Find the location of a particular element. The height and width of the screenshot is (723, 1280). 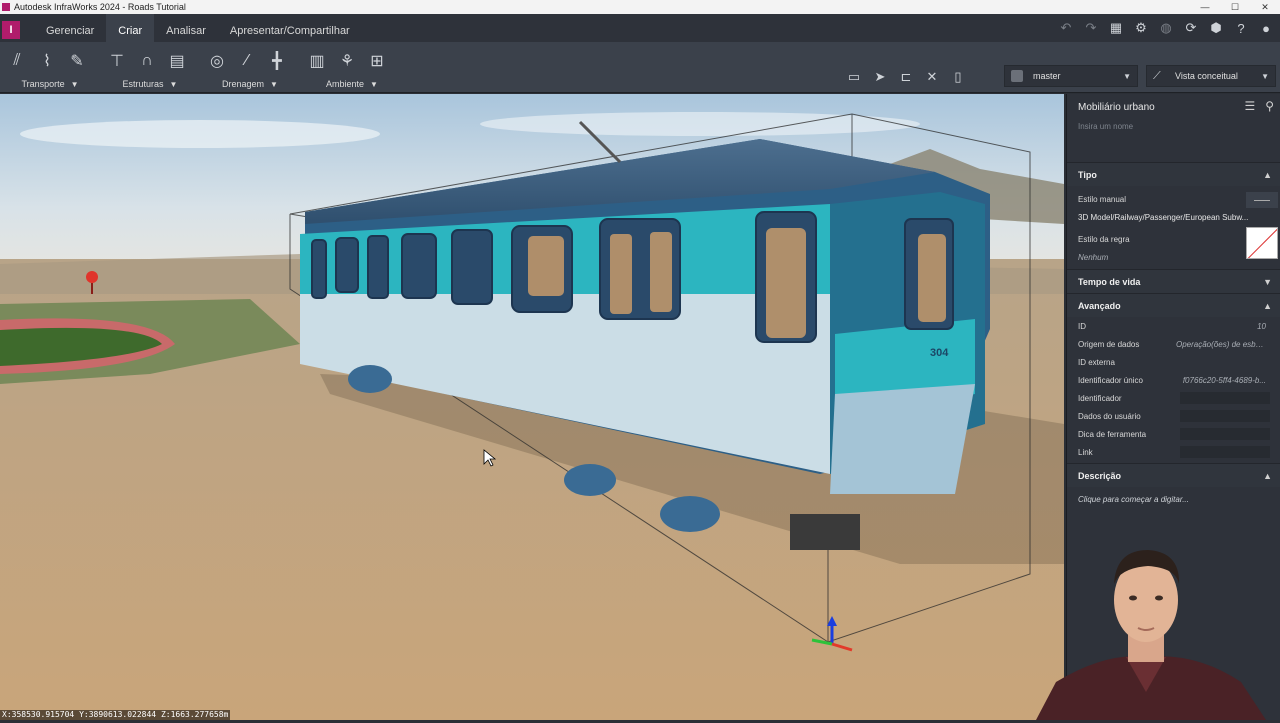

estilo-manual-row: Estilo manual is located at coordinates (1173, 199).